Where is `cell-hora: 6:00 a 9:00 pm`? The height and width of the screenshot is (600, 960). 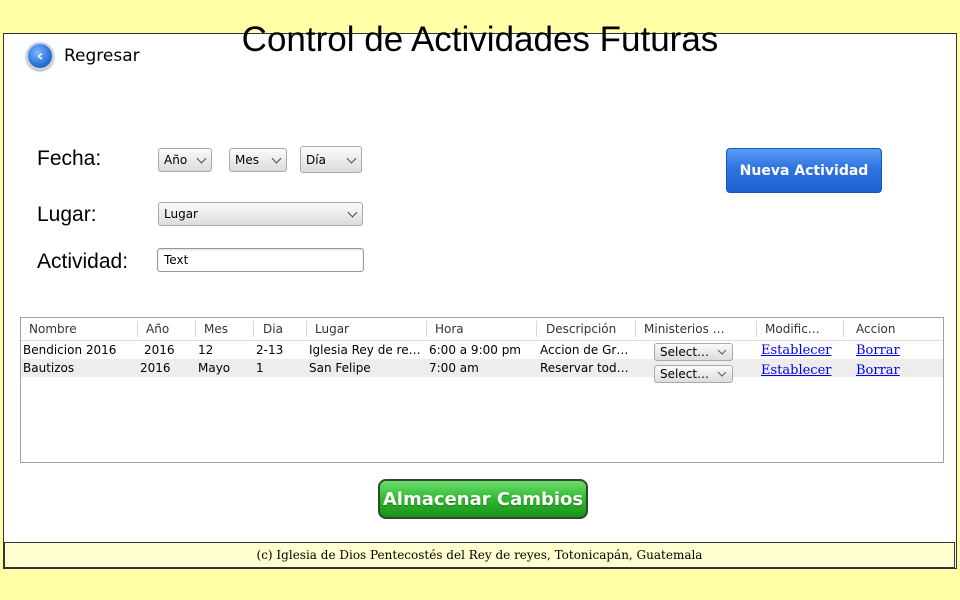 cell-hora: 6:00 a 9:00 pm is located at coordinates (475, 350).